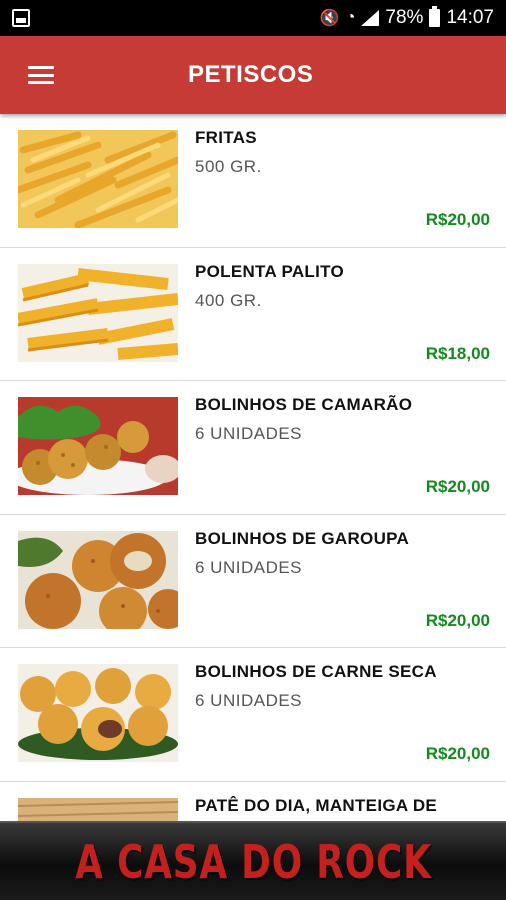 Image resolution: width=506 pixels, height=900 pixels. I want to click on list-item: PATÊ DO DIA, MANTEIGA DE, so click(253, 801).